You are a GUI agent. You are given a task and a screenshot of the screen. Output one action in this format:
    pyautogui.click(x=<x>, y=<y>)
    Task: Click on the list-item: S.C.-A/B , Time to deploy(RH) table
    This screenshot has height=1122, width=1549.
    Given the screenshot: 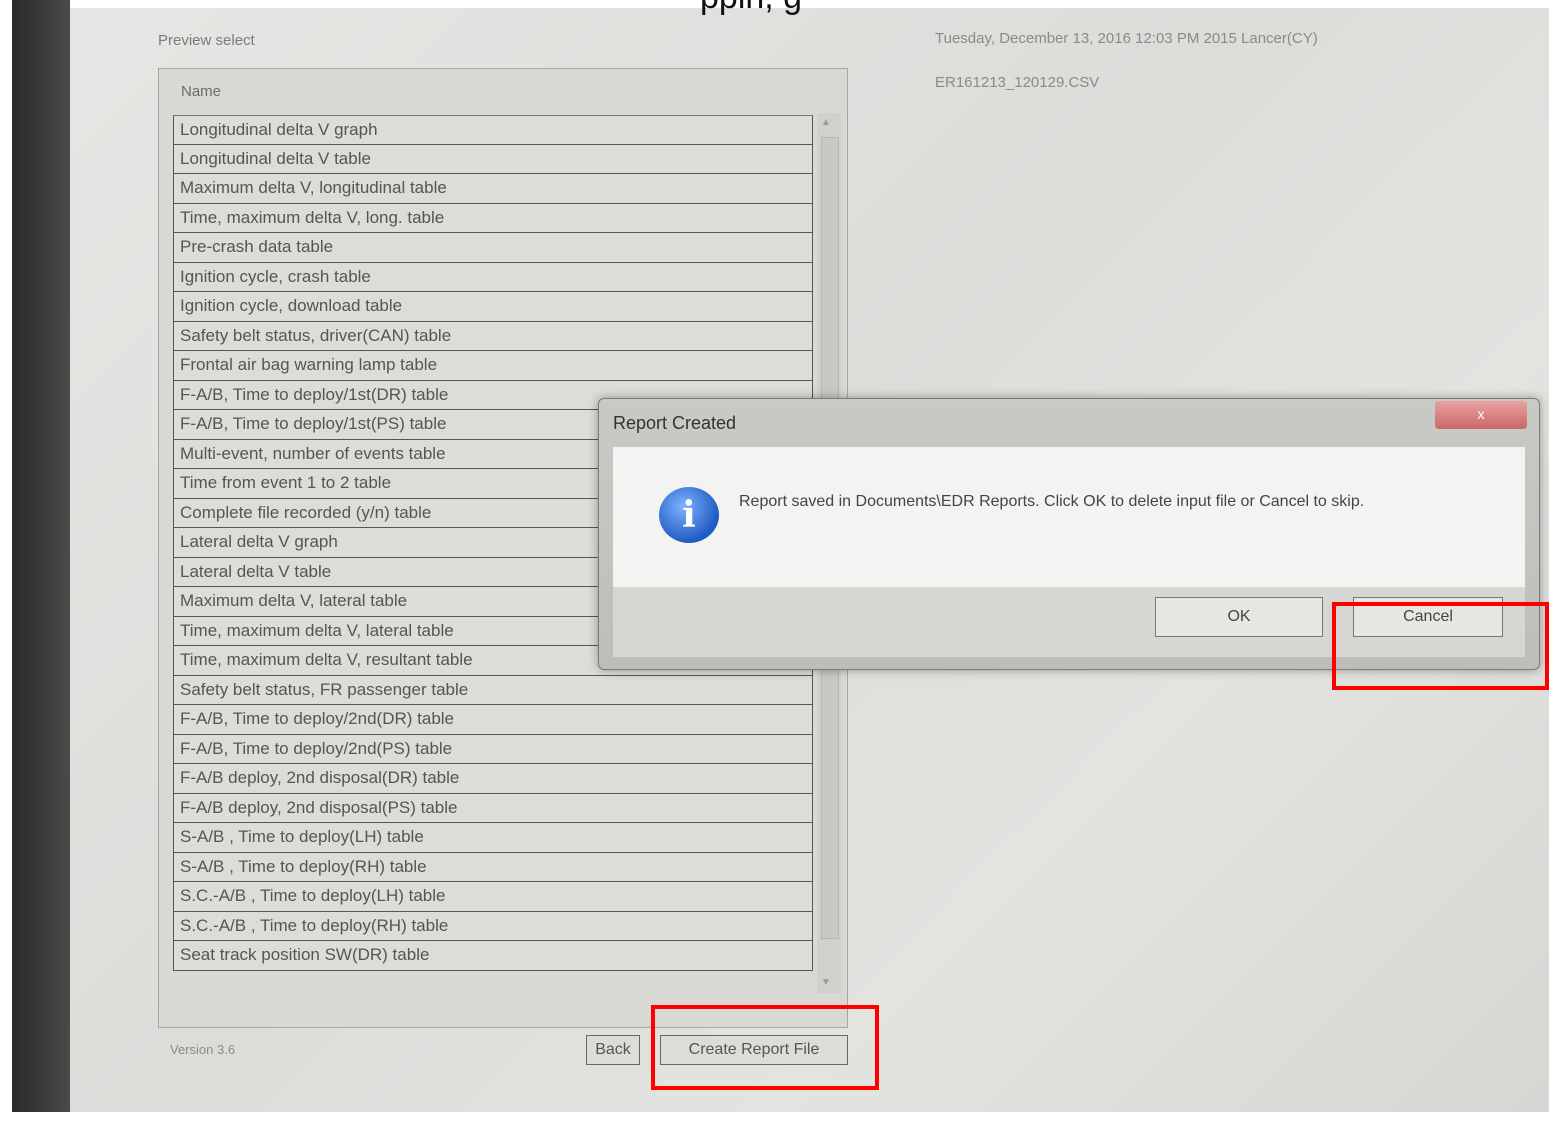 What is the action you would take?
    pyautogui.click(x=493, y=926)
    